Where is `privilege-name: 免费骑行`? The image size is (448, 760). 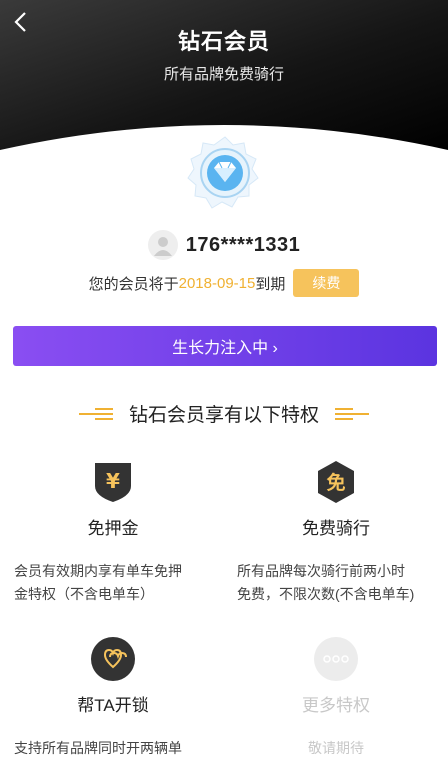
privilege-name: 免费骑行 is located at coordinates (336, 528).